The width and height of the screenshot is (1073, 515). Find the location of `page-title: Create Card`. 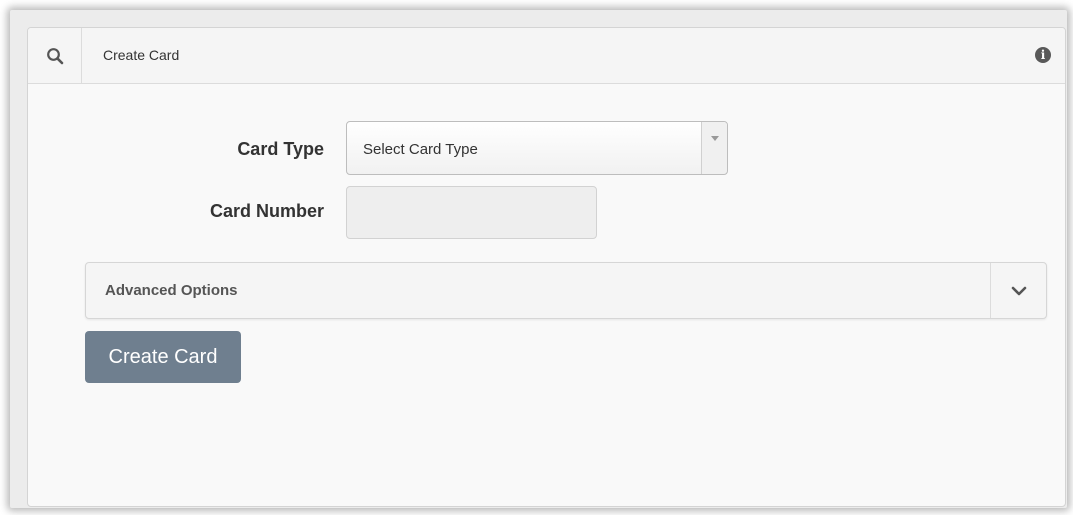

page-title: Create Card is located at coordinates (141, 55).